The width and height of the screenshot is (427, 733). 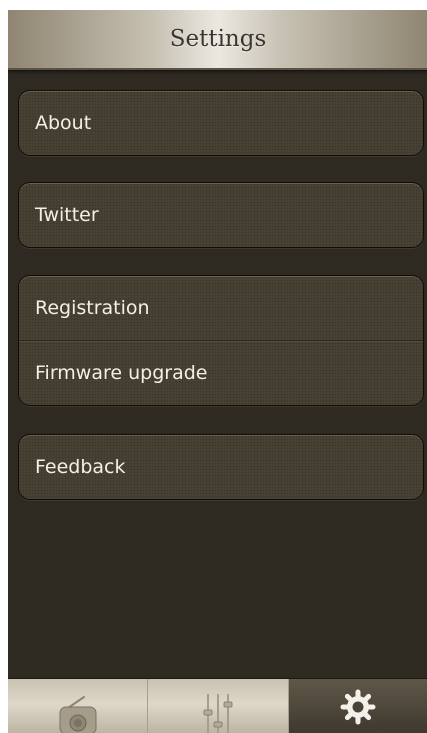 I want to click on settings-group-about: About, so click(x=221, y=123).